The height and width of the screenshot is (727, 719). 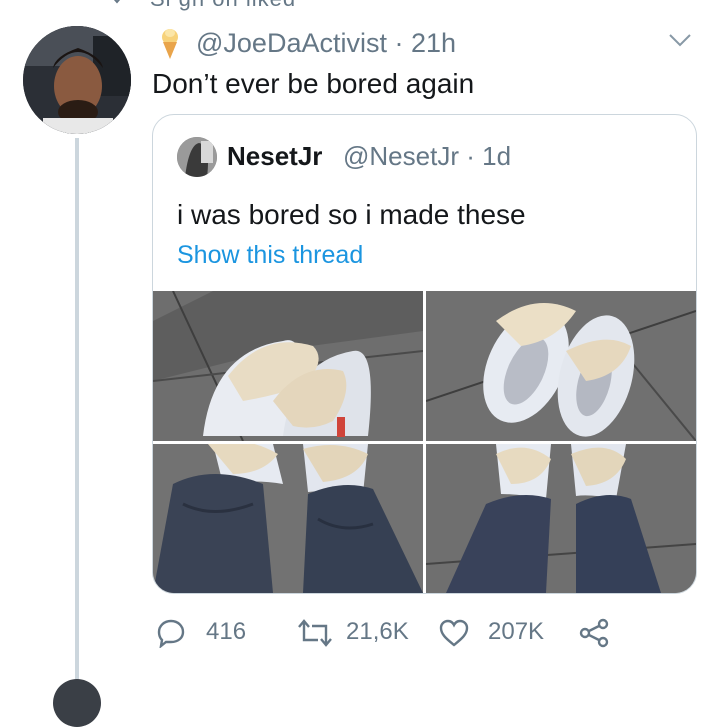 I want to click on share-icon, so click(x=594, y=633).